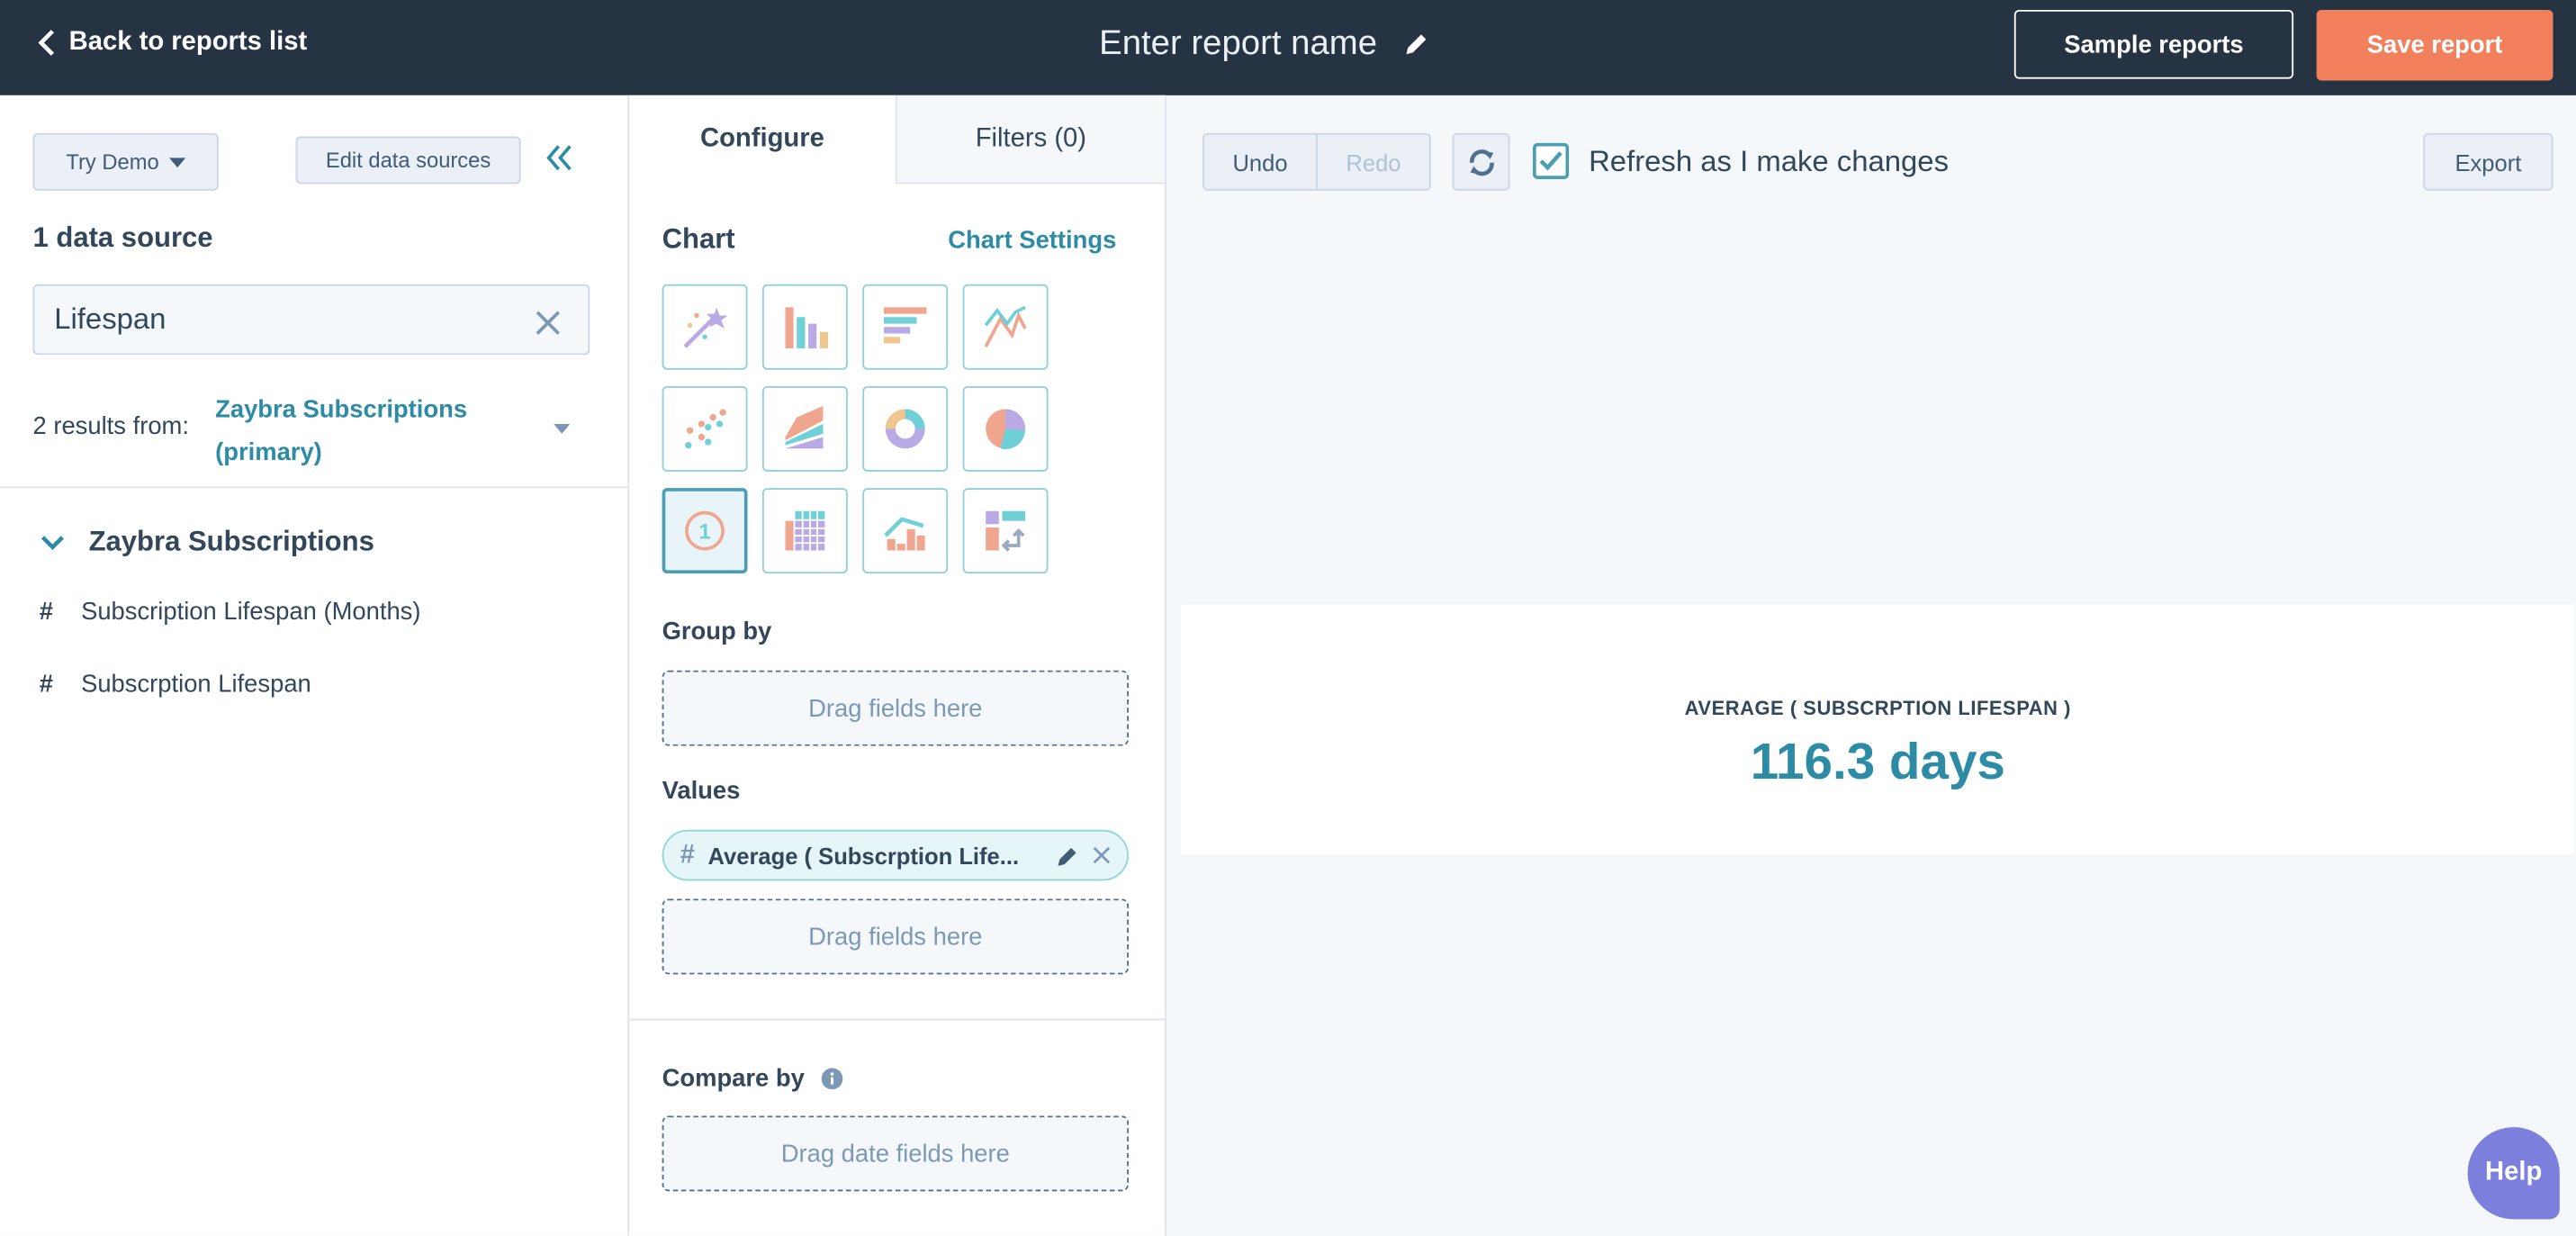 The height and width of the screenshot is (1236, 2576). What do you see at coordinates (110, 426) in the screenshot?
I see `results-prefix: 2 results from:` at bounding box center [110, 426].